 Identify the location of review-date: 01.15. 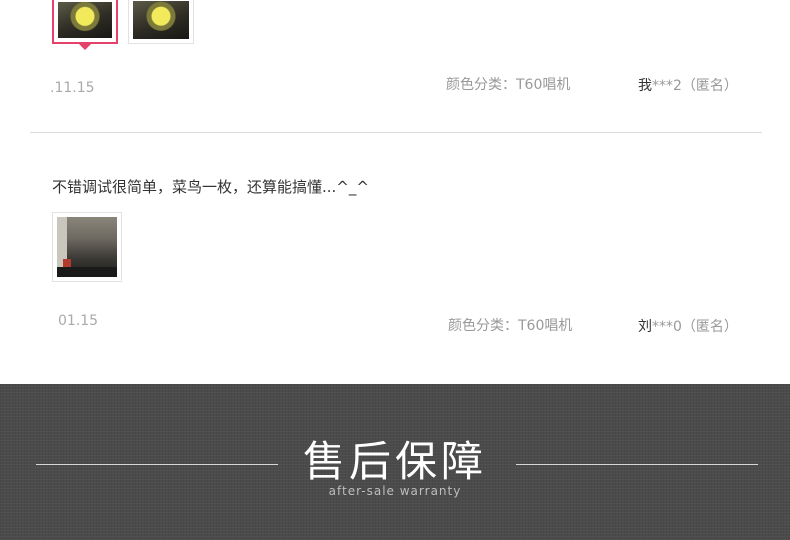
(78, 321).